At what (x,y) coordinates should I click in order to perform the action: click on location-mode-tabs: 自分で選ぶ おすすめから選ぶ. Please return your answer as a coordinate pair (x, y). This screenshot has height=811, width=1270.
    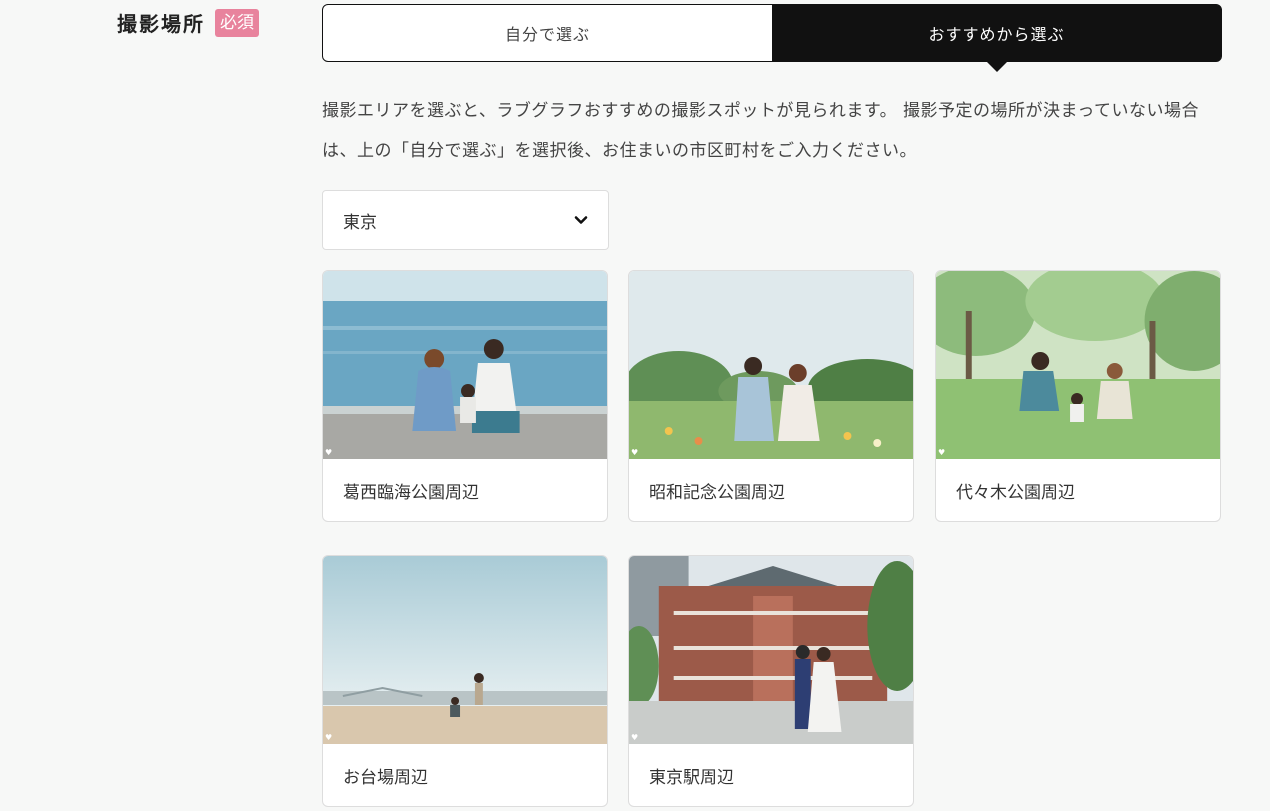
    Looking at the image, I should click on (772, 38).